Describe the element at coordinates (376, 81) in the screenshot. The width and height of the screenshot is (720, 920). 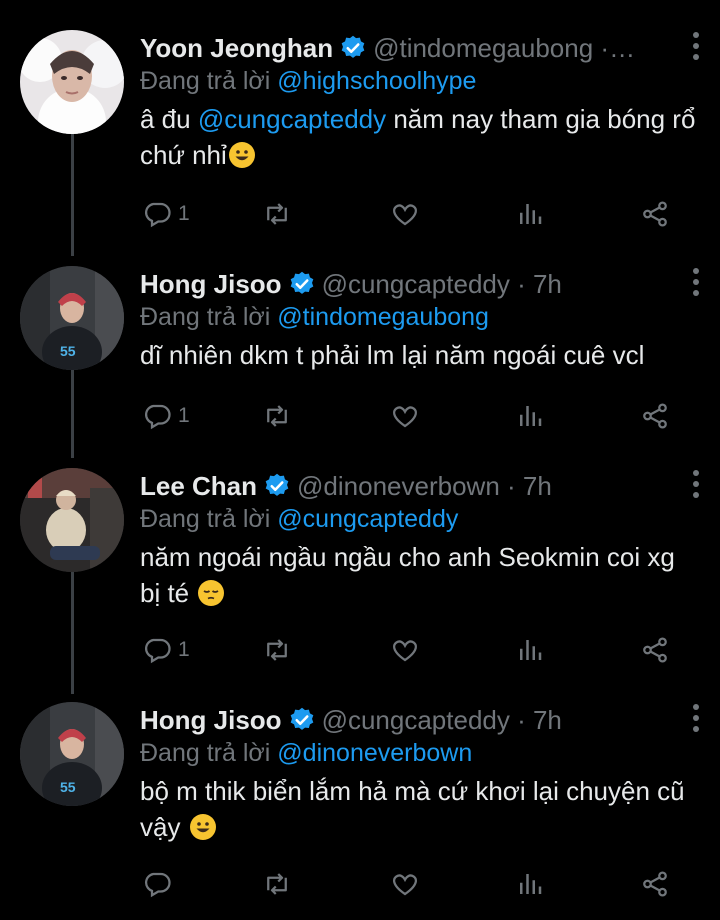
I see `replying-to-mention: @highschoolhype` at that location.